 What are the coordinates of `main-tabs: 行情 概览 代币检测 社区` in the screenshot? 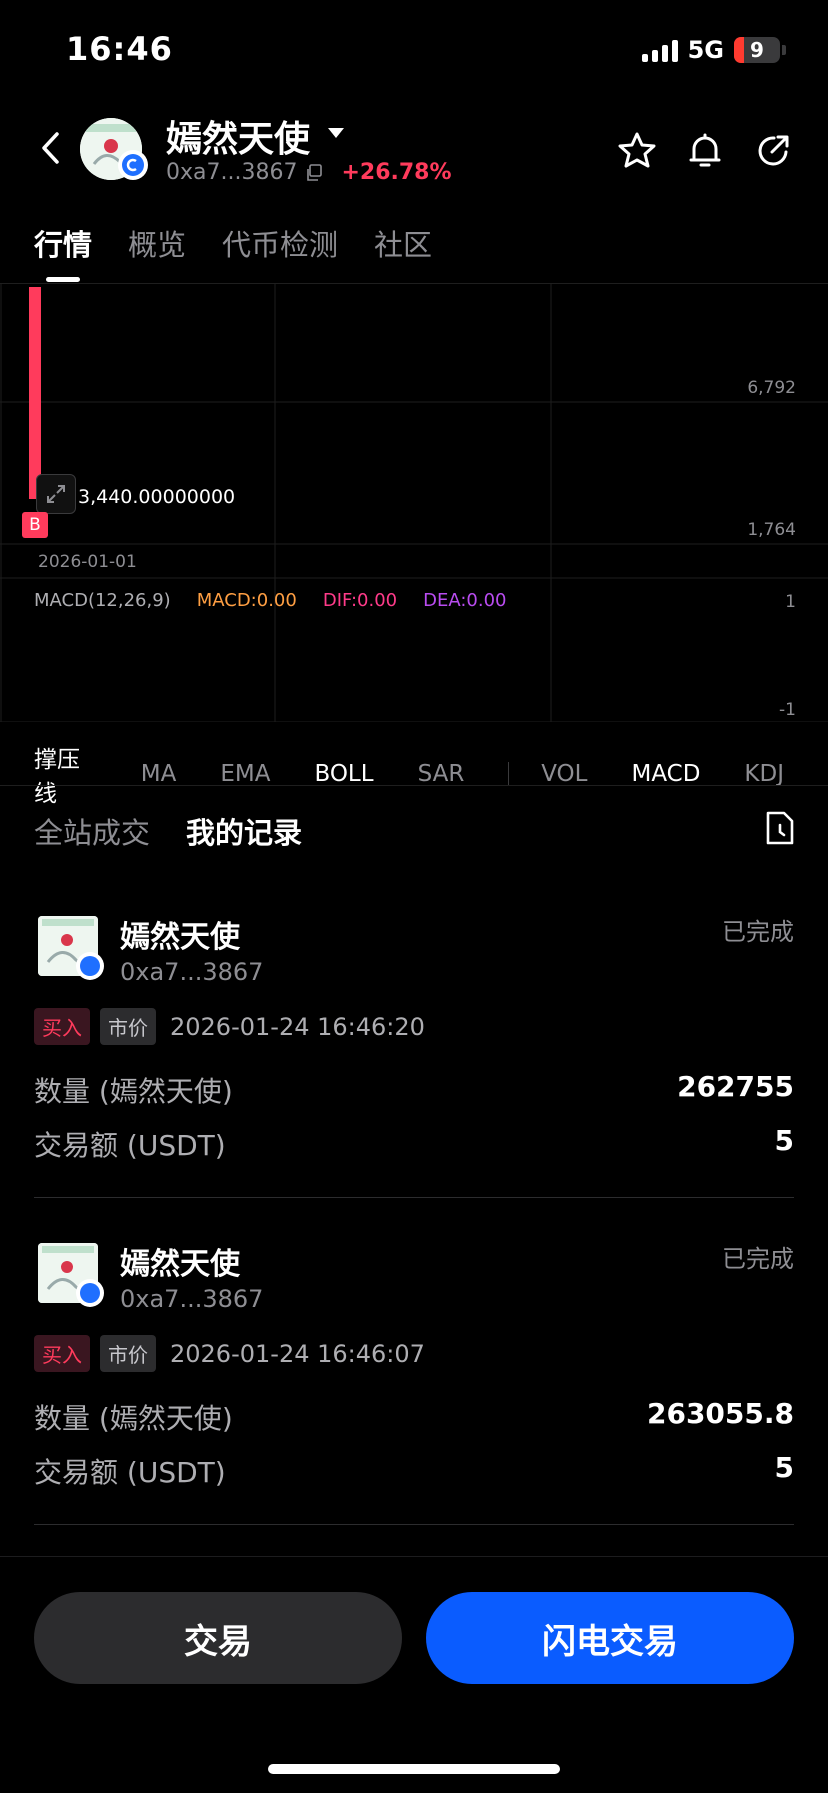 It's located at (233, 243).